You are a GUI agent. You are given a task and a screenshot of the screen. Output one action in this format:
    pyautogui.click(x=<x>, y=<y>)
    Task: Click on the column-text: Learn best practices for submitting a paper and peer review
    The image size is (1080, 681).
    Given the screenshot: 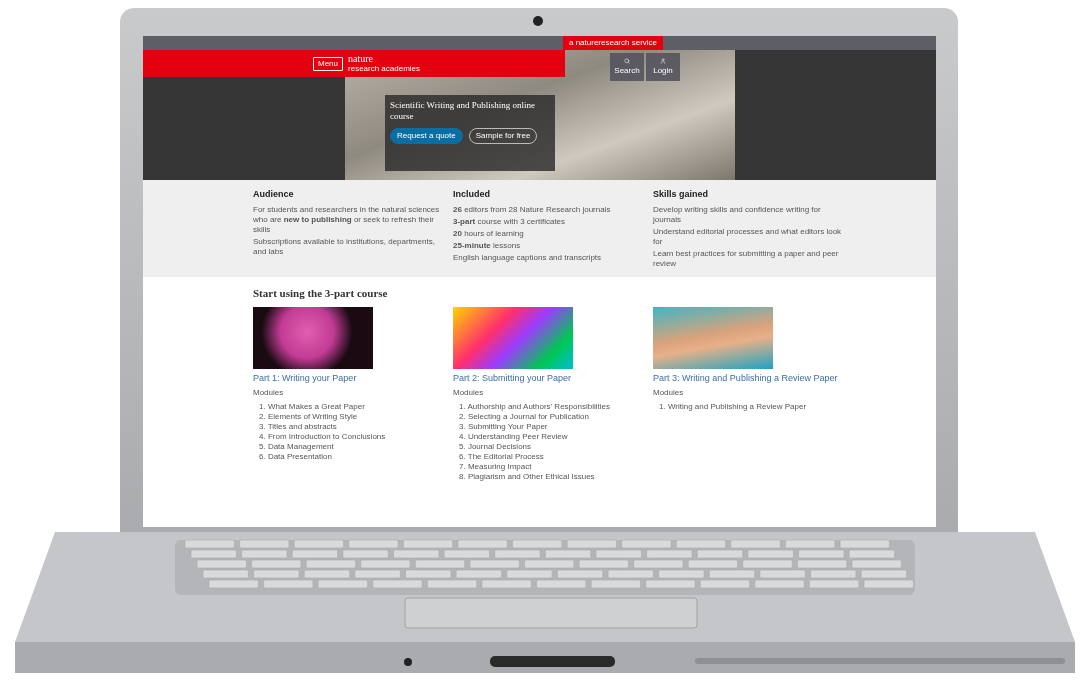 What is the action you would take?
    pyautogui.click(x=746, y=258)
    